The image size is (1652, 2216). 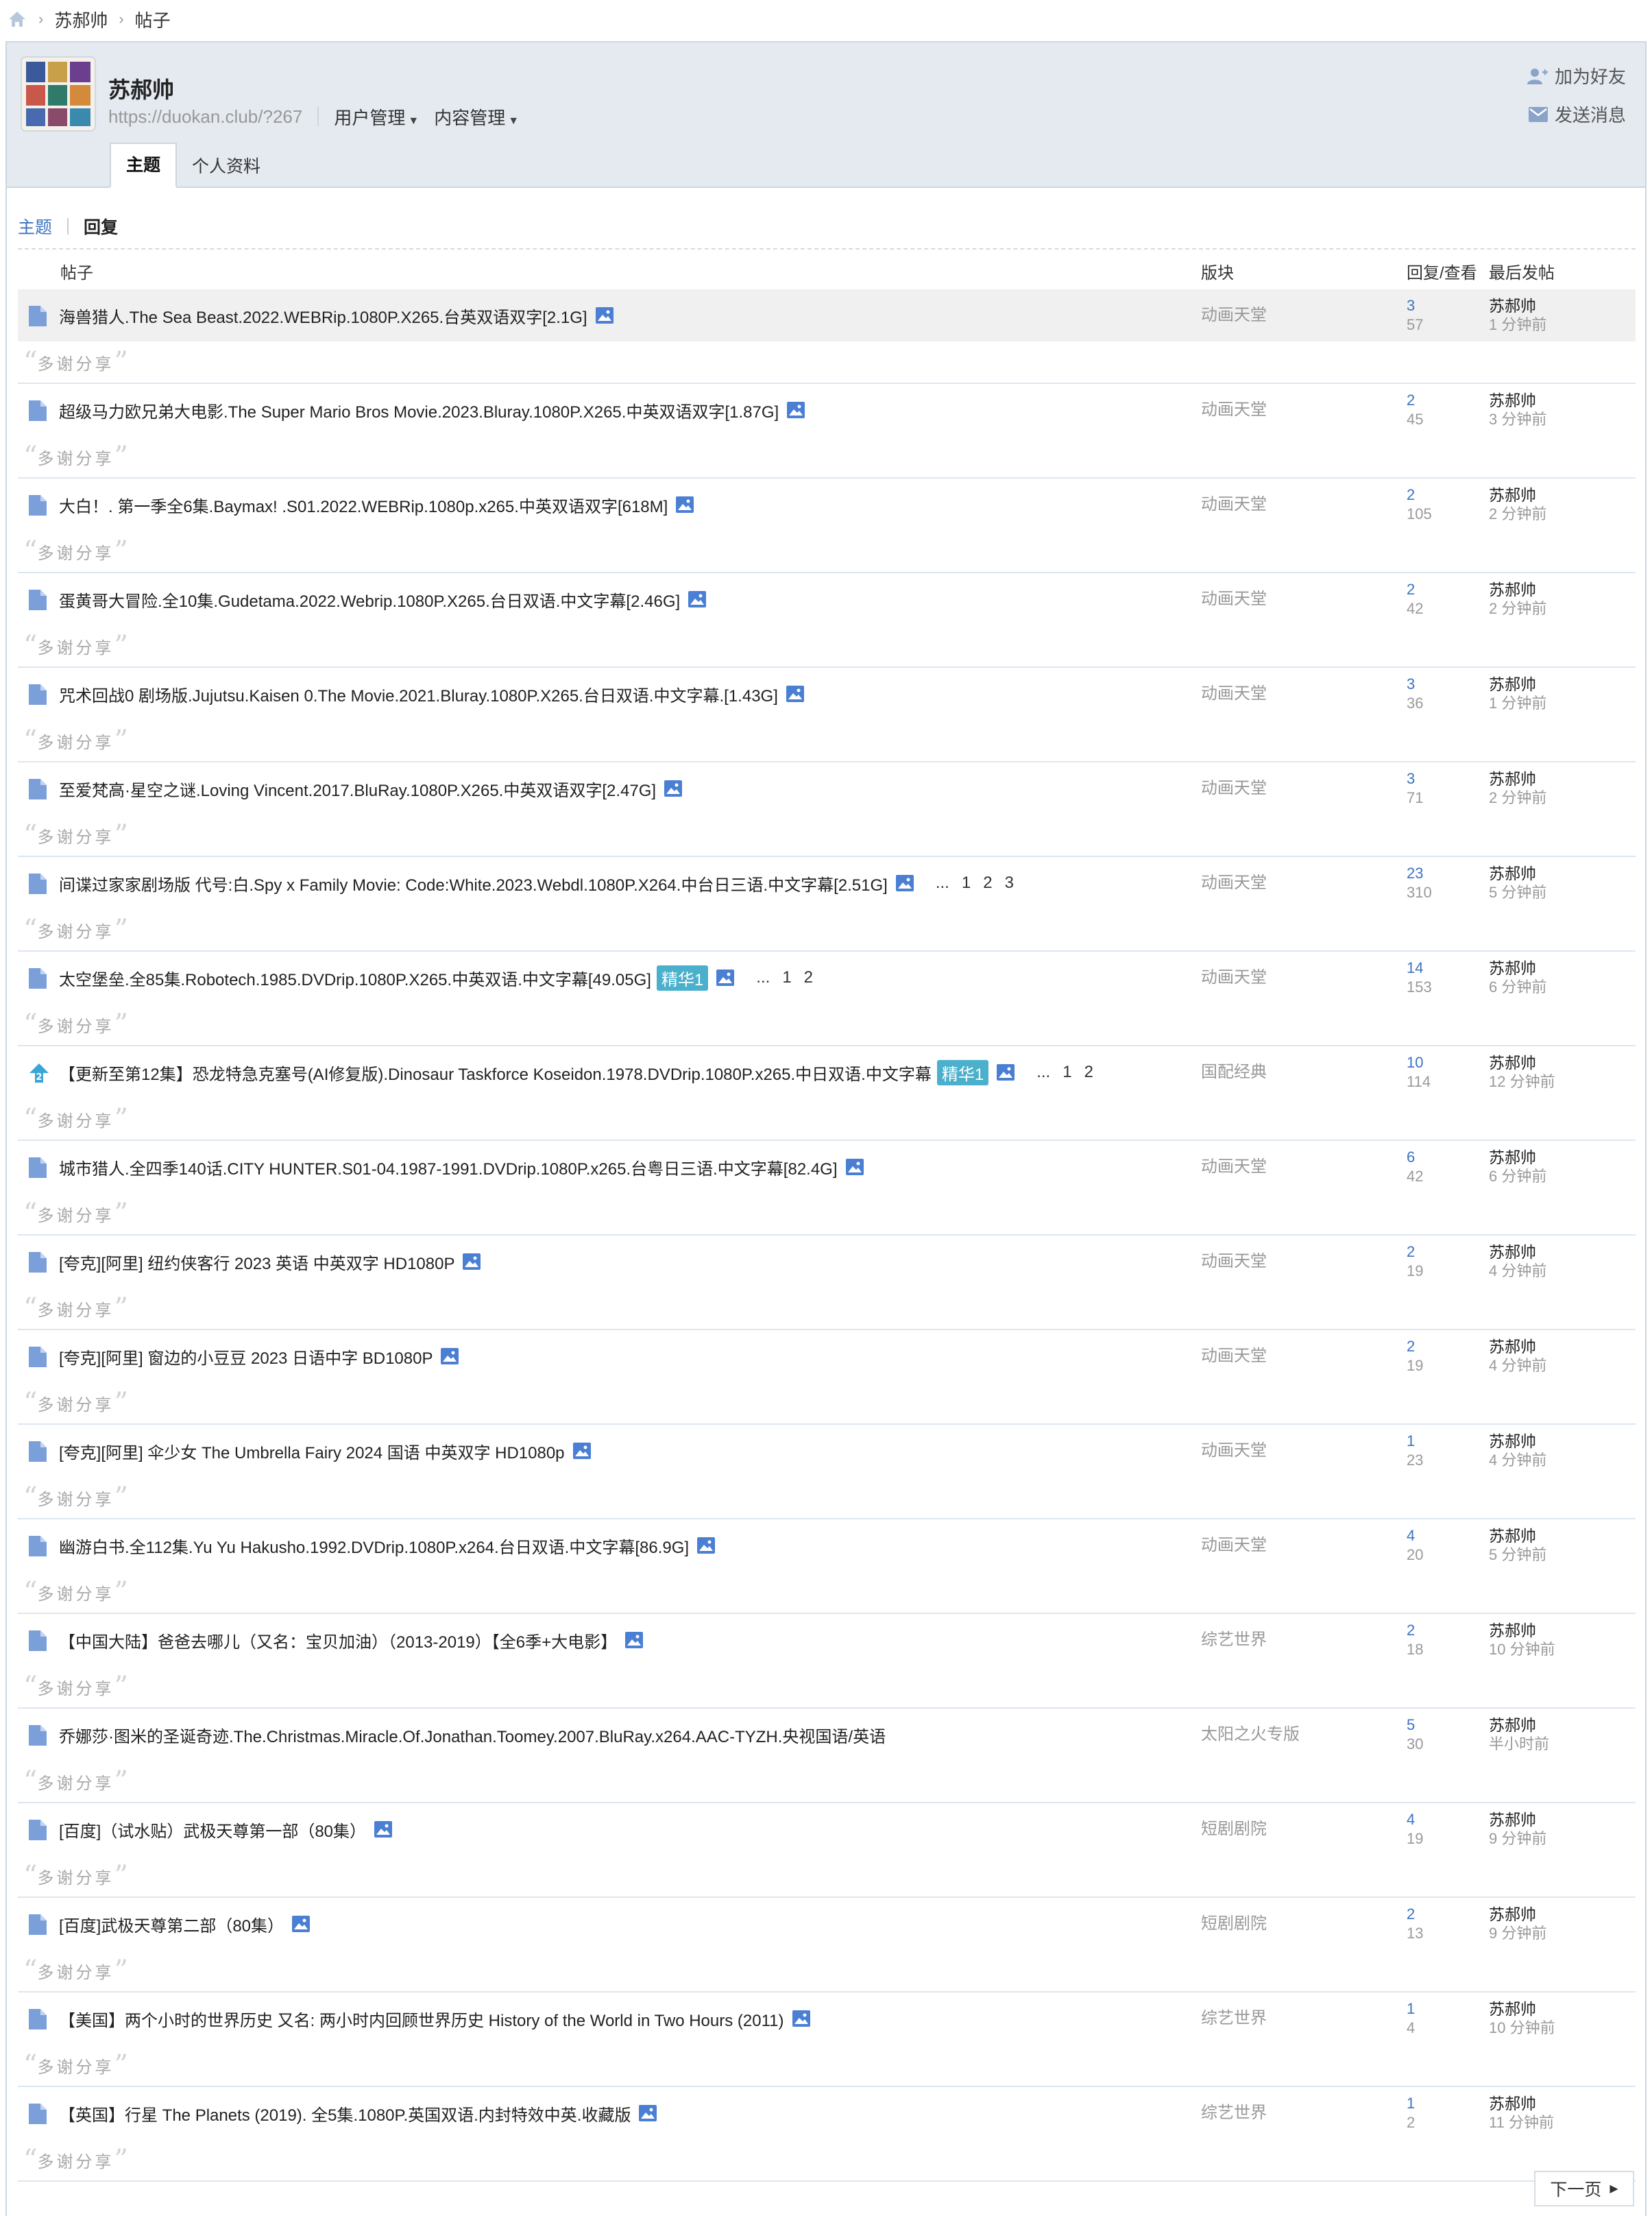 What do you see at coordinates (1415, 779) in the screenshot?
I see `reply-count: 3` at bounding box center [1415, 779].